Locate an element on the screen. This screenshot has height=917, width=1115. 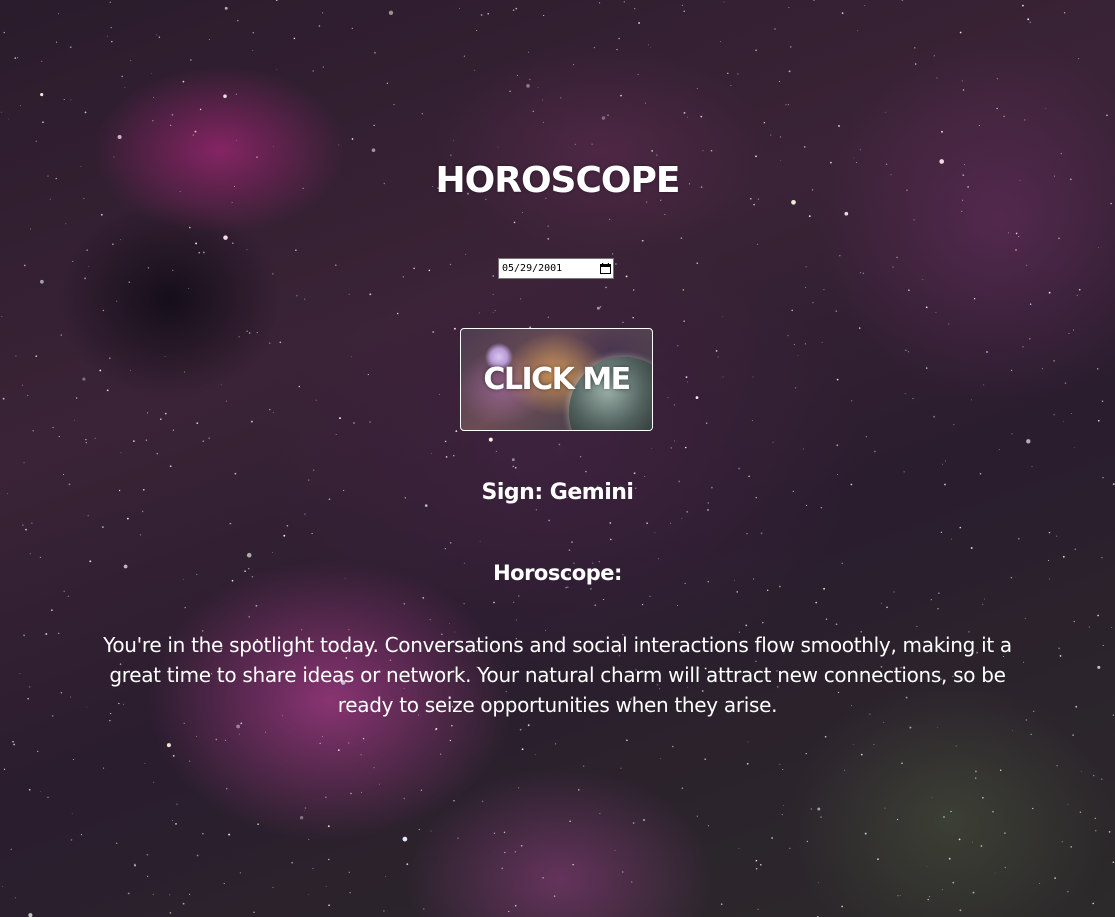
click-me-button: CLICK ME is located at coordinates (556, 379).